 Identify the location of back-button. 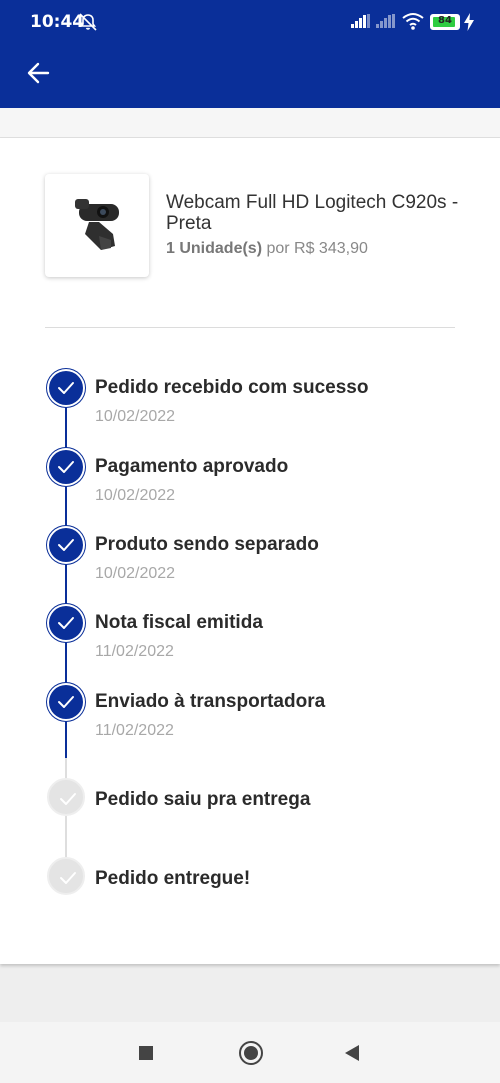
(39, 73).